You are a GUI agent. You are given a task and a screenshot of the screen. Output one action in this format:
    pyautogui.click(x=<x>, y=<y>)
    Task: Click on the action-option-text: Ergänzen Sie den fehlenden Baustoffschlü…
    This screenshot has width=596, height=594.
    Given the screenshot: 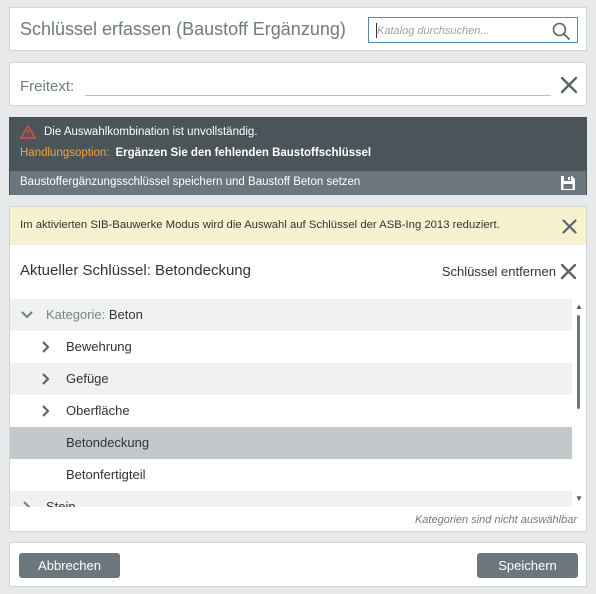 What is the action you would take?
    pyautogui.click(x=243, y=153)
    